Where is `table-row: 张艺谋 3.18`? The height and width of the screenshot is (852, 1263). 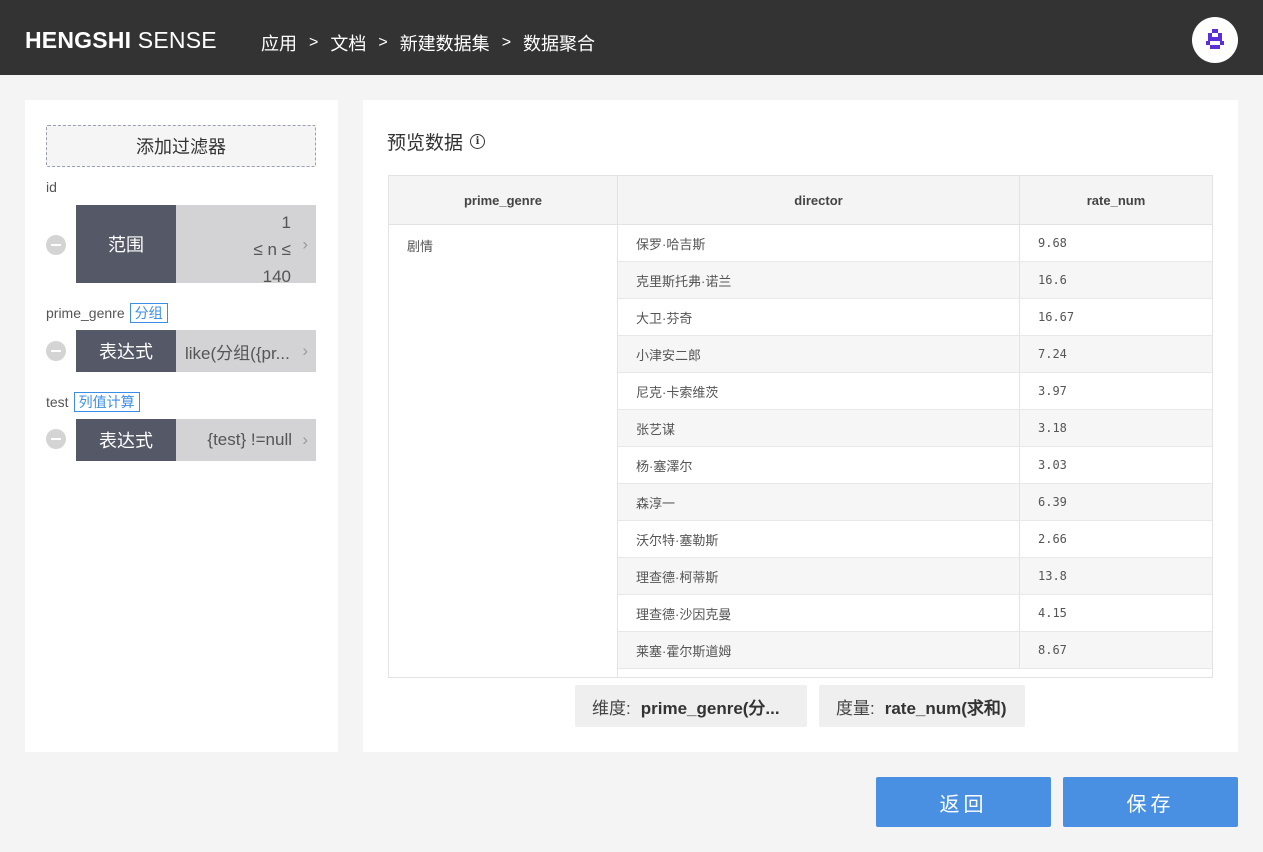
table-row: 张艺谋 3.18 is located at coordinates (915, 428).